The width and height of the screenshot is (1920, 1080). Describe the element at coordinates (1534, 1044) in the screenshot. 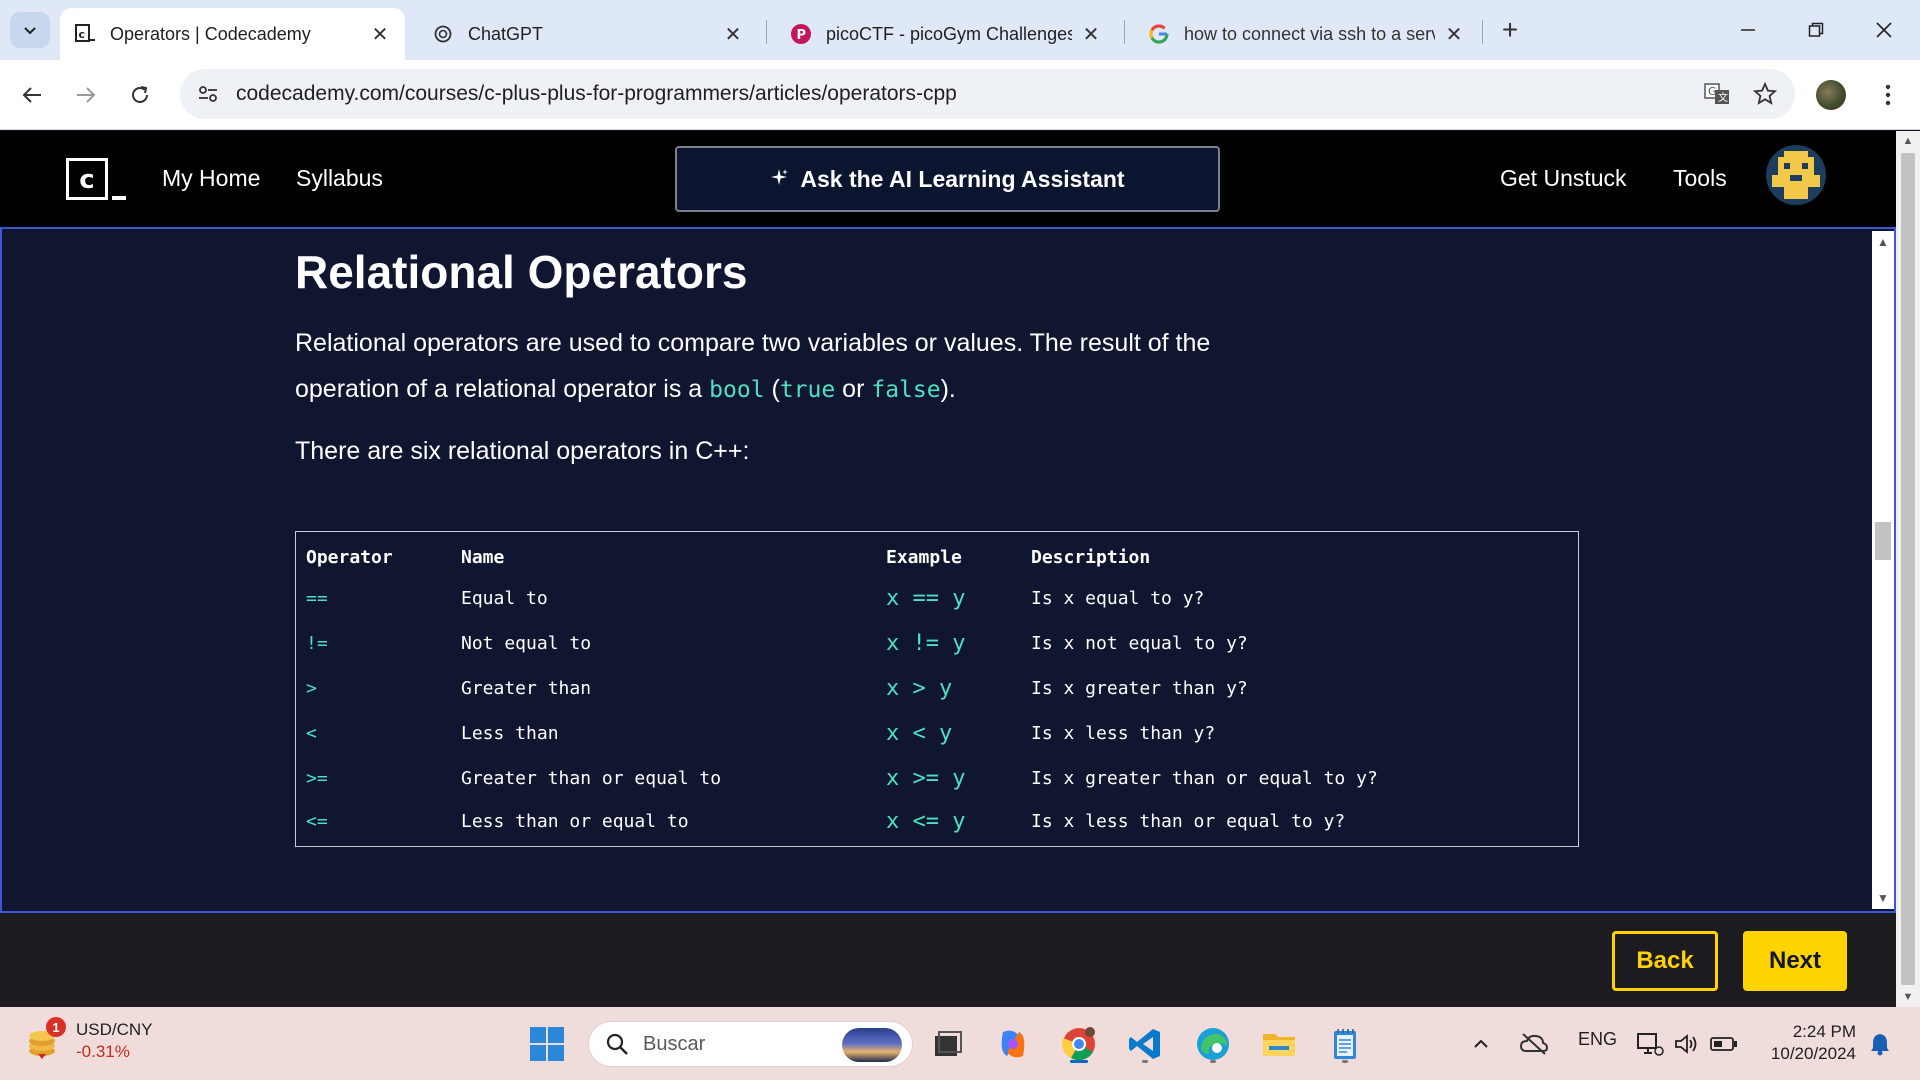

I see `onedrive-tray-button` at that location.